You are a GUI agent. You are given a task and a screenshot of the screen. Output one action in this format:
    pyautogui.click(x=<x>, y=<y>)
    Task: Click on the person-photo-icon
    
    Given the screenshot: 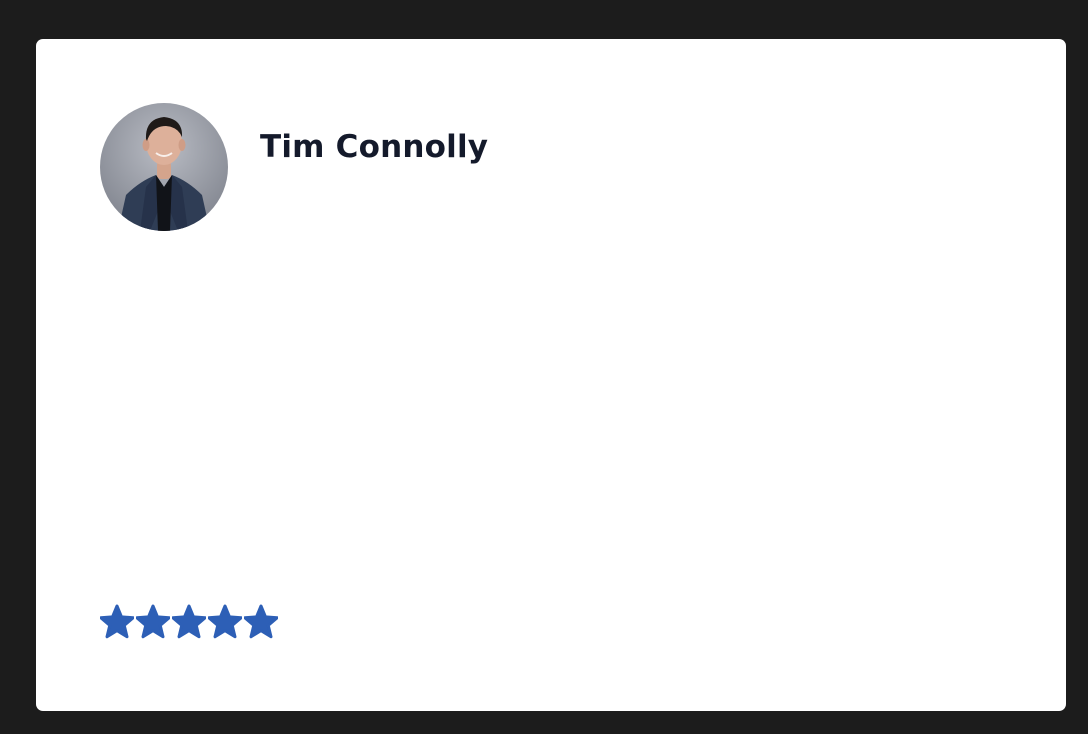 What is the action you would take?
    pyautogui.click(x=164, y=167)
    